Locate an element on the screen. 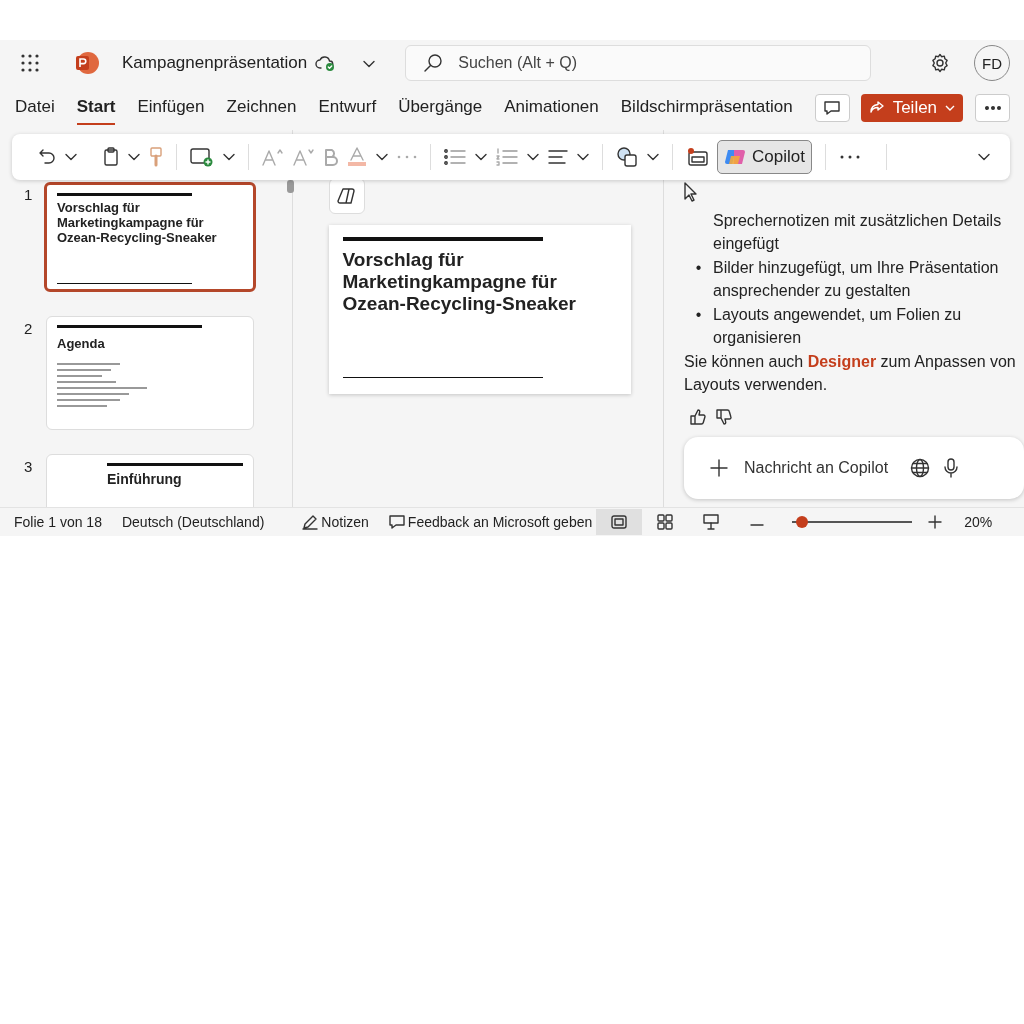 This screenshot has width=1024, height=1024. designer-icon is located at coordinates (697, 157).